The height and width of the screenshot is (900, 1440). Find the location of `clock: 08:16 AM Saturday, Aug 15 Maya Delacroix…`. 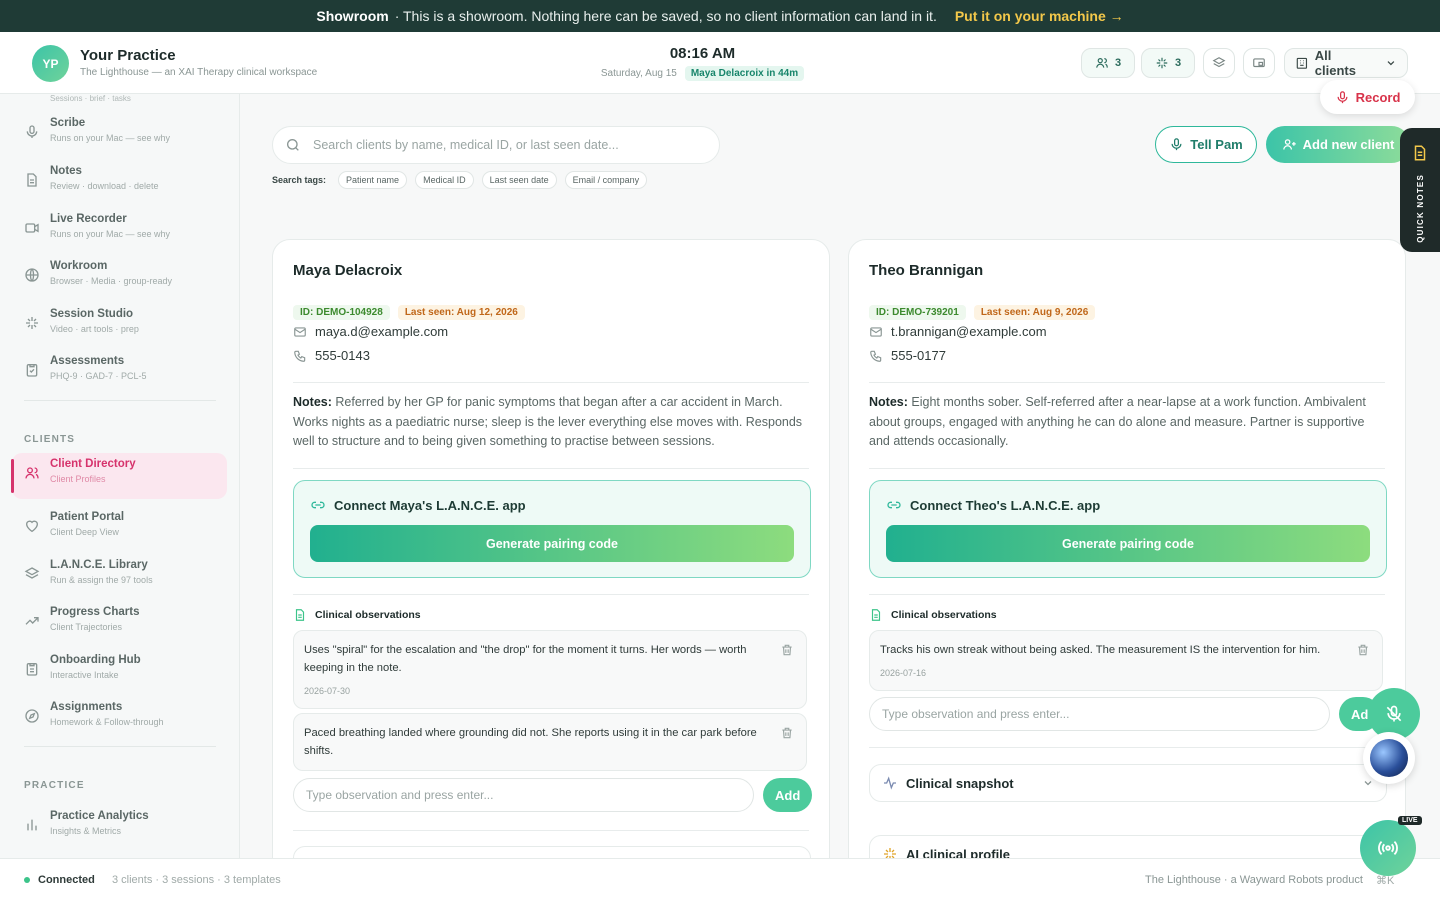

clock: 08:16 AM Saturday, Aug 15 Maya Delacroix… is located at coordinates (702, 63).